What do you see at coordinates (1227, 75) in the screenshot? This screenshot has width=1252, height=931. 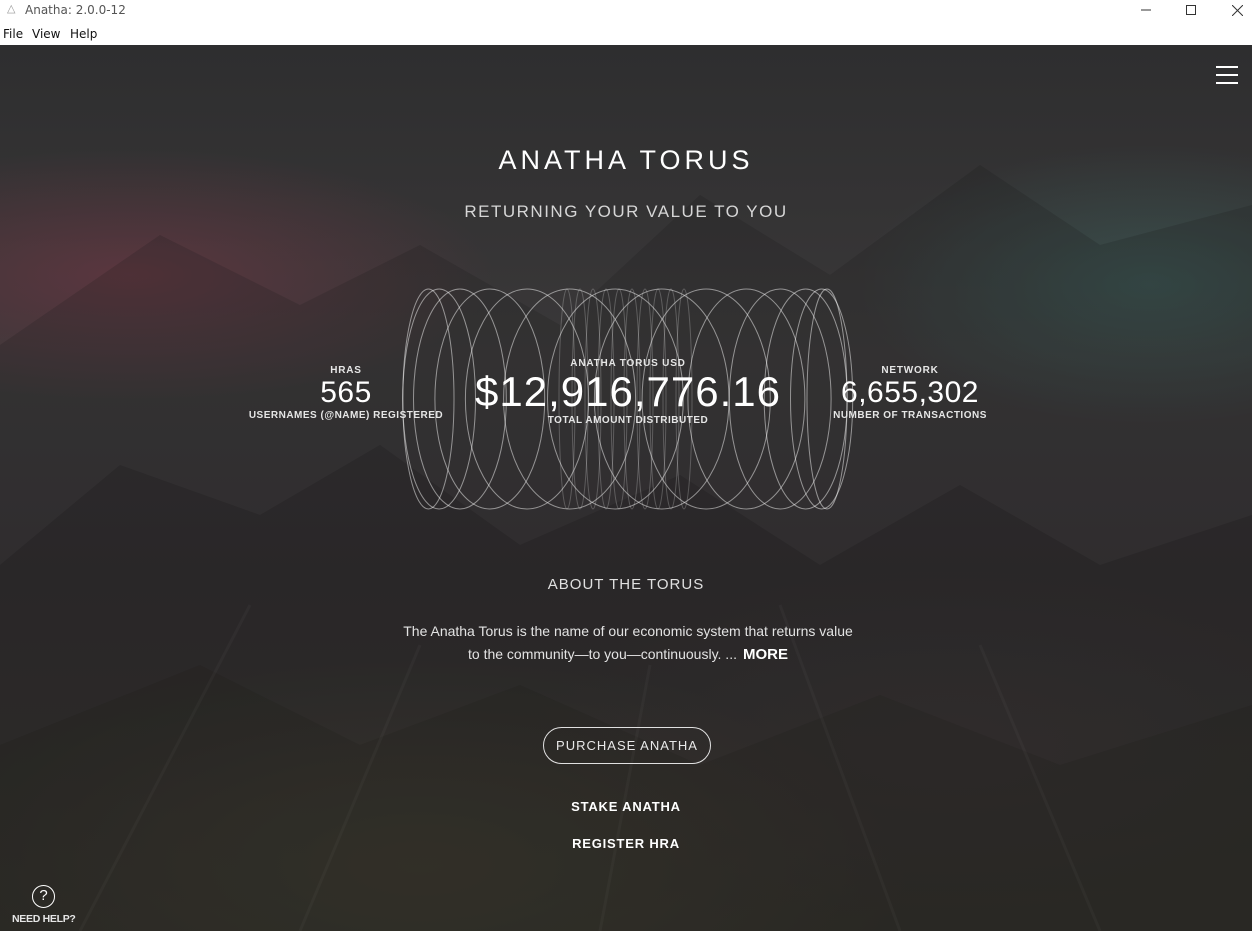 I see `hamburger-menu-button` at bounding box center [1227, 75].